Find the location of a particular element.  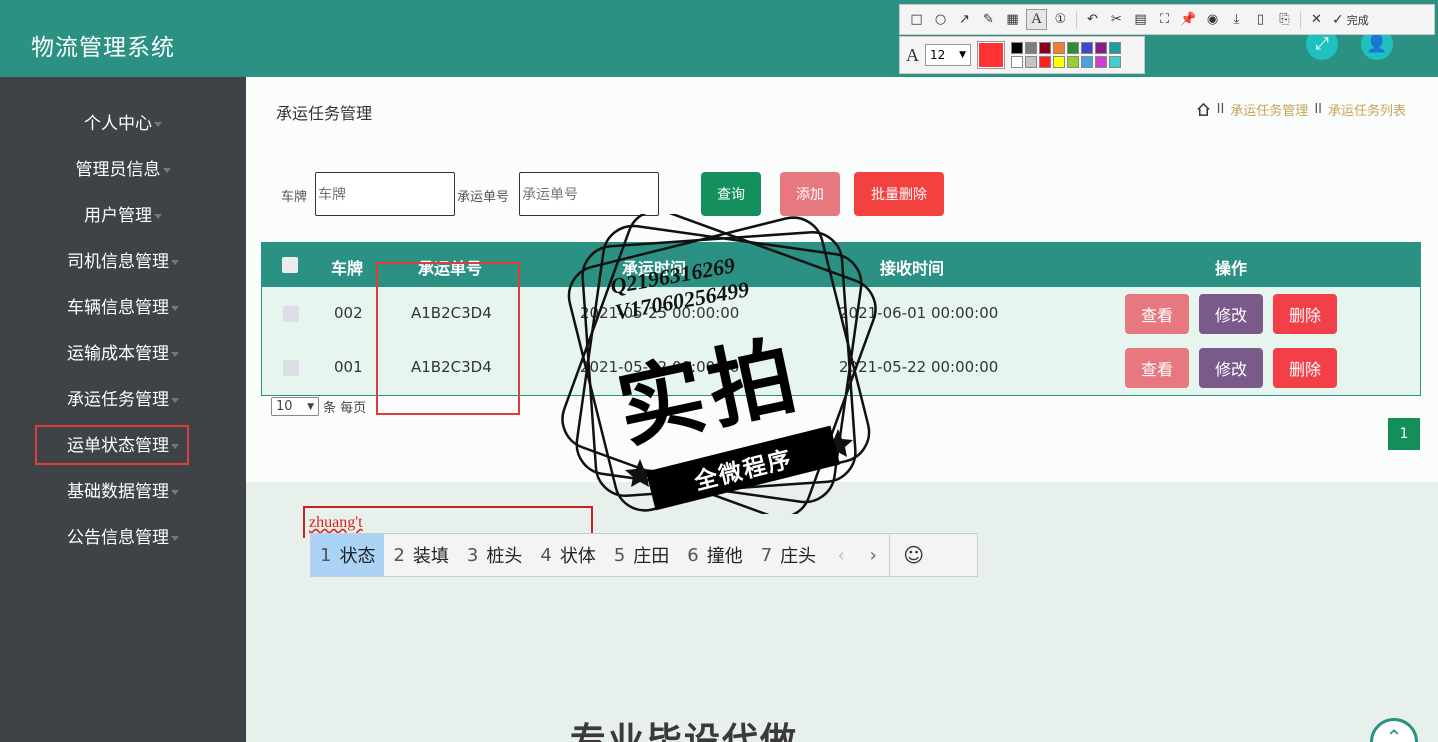

rectangle-icon: □ is located at coordinates (916, 19).